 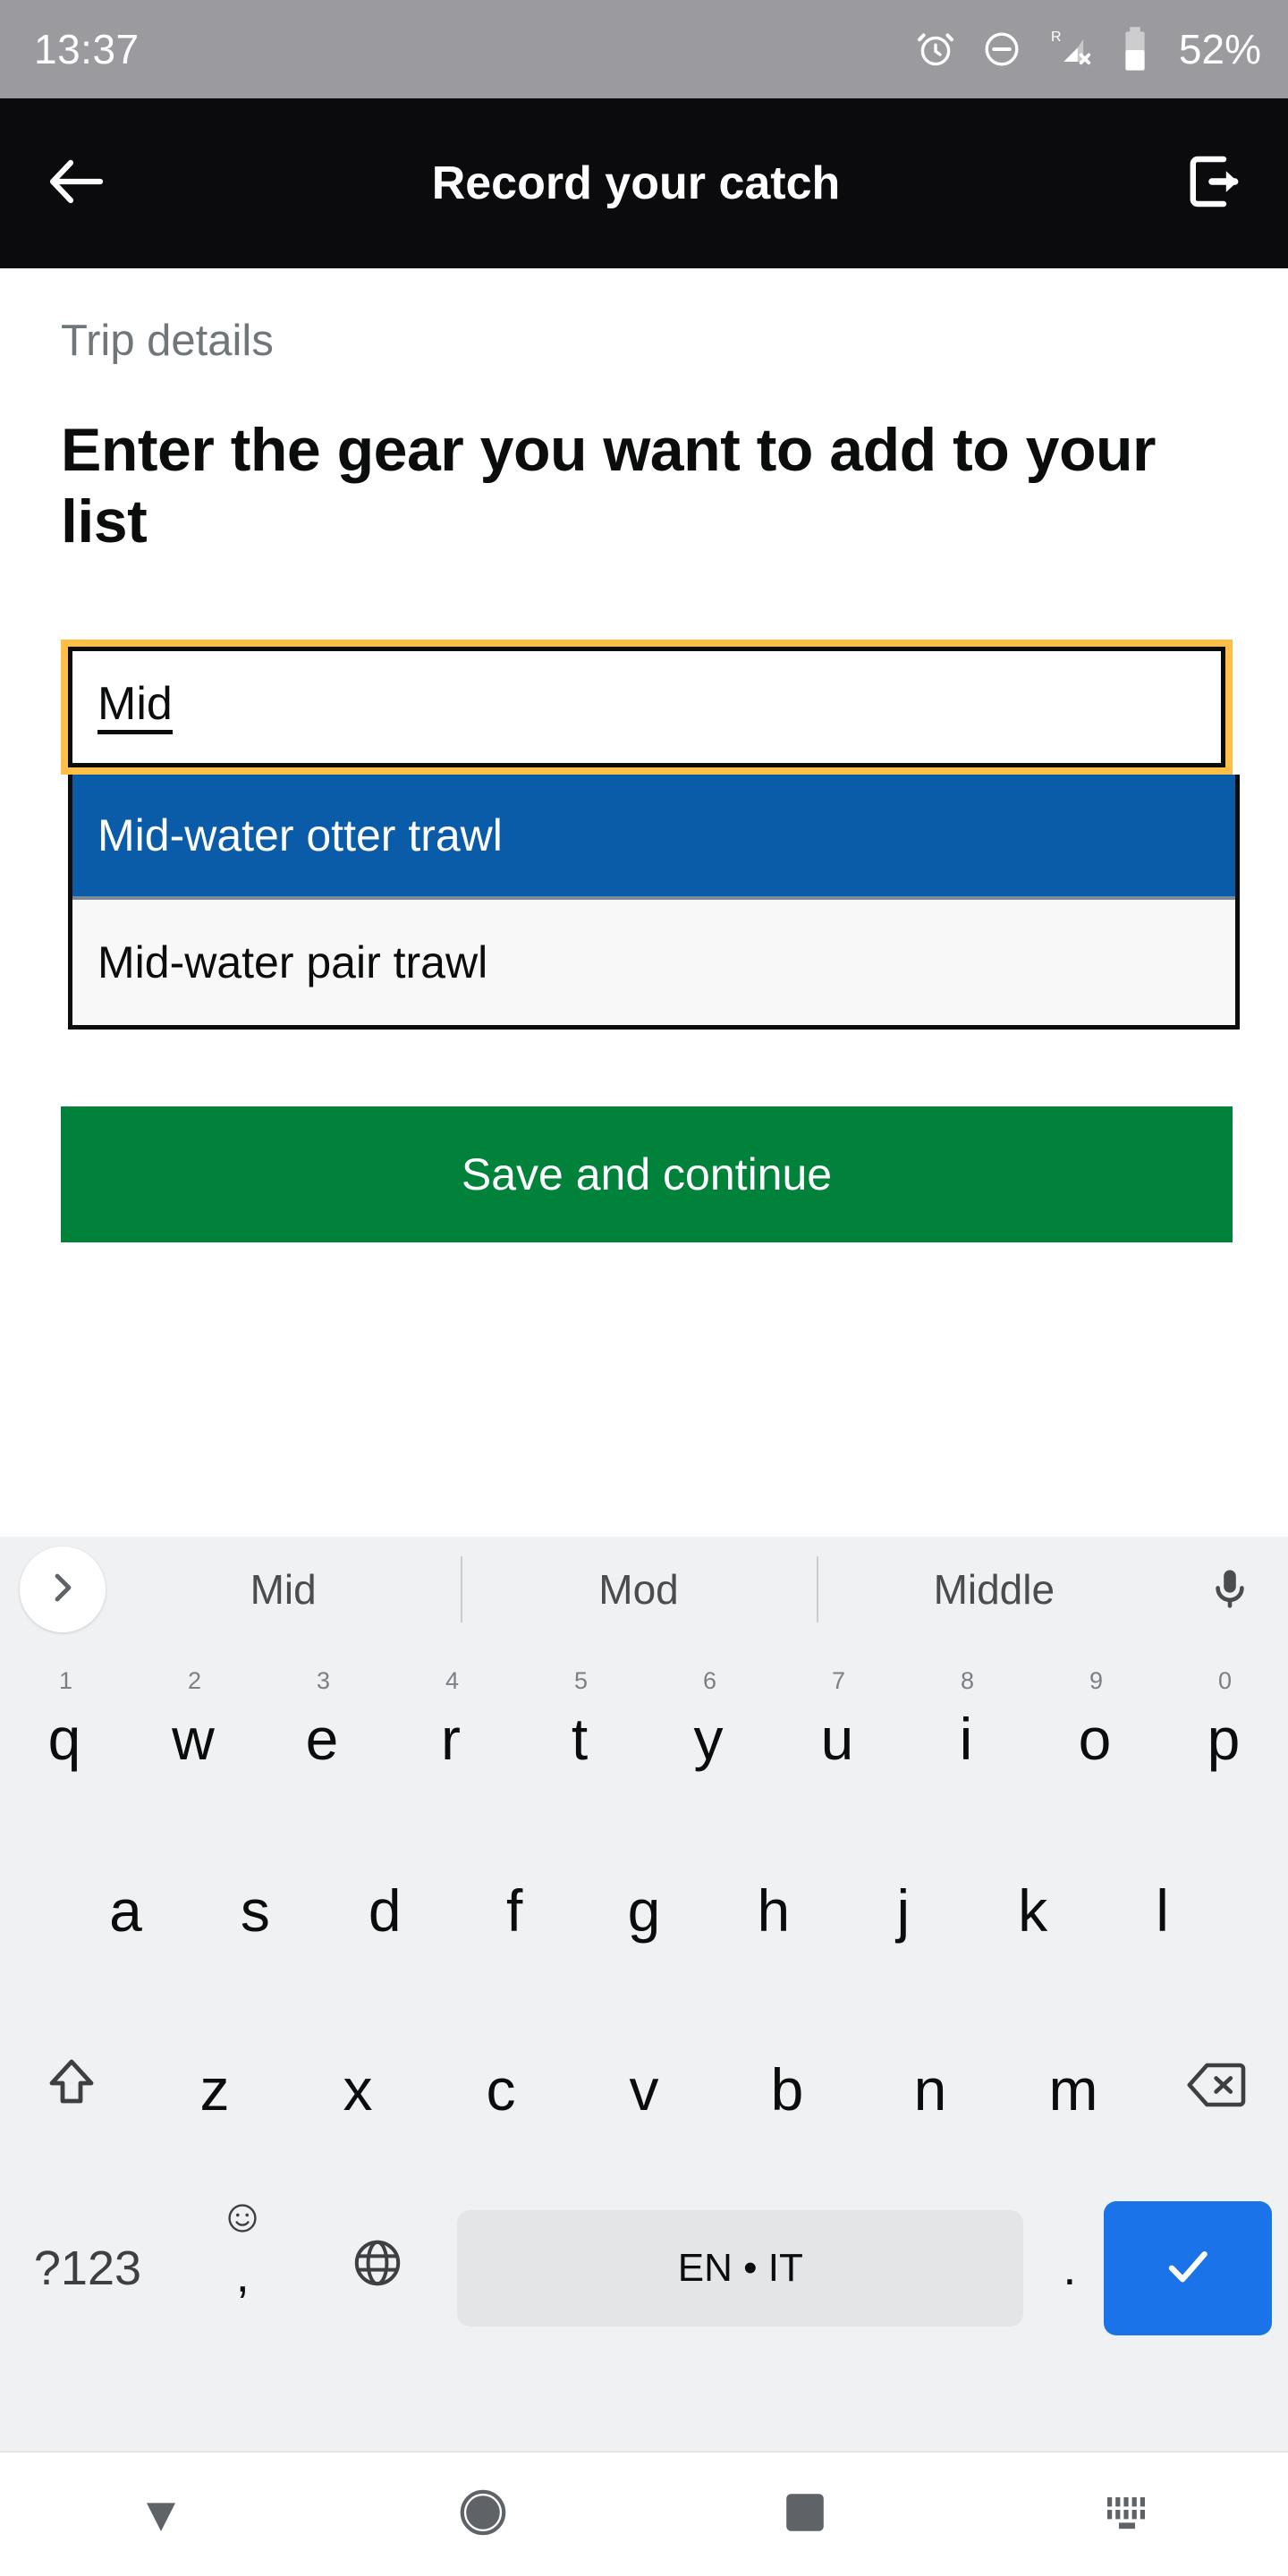 What do you see at coordinates (357, 2089) in the screenshot?
I see `key-x: x` at bounding box center [357, 2089].